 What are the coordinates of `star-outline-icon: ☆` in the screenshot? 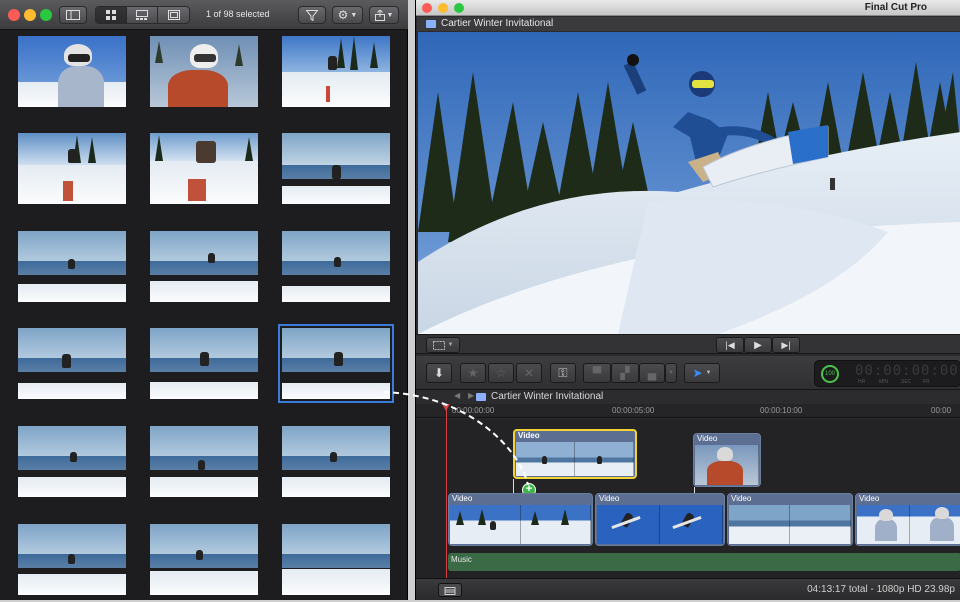 It's located at (501, 373).